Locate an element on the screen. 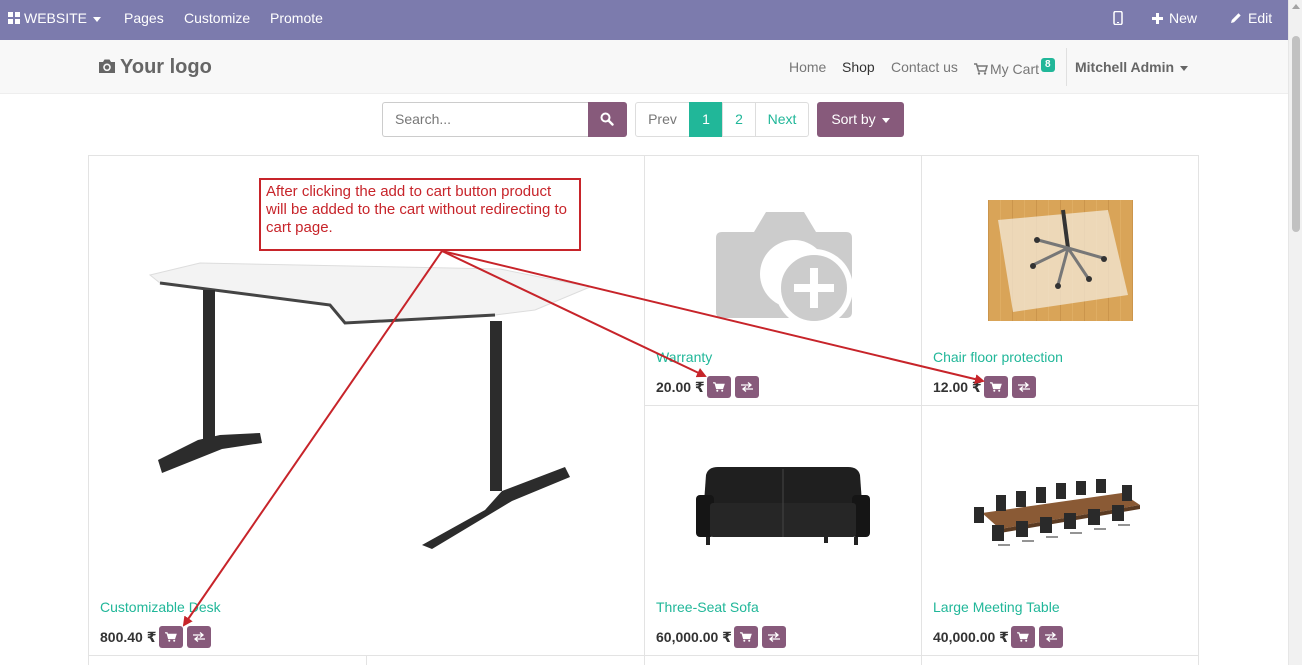 The height and width of the screenshot is (665, 1302). search-button is located at coordinates (607, 119).